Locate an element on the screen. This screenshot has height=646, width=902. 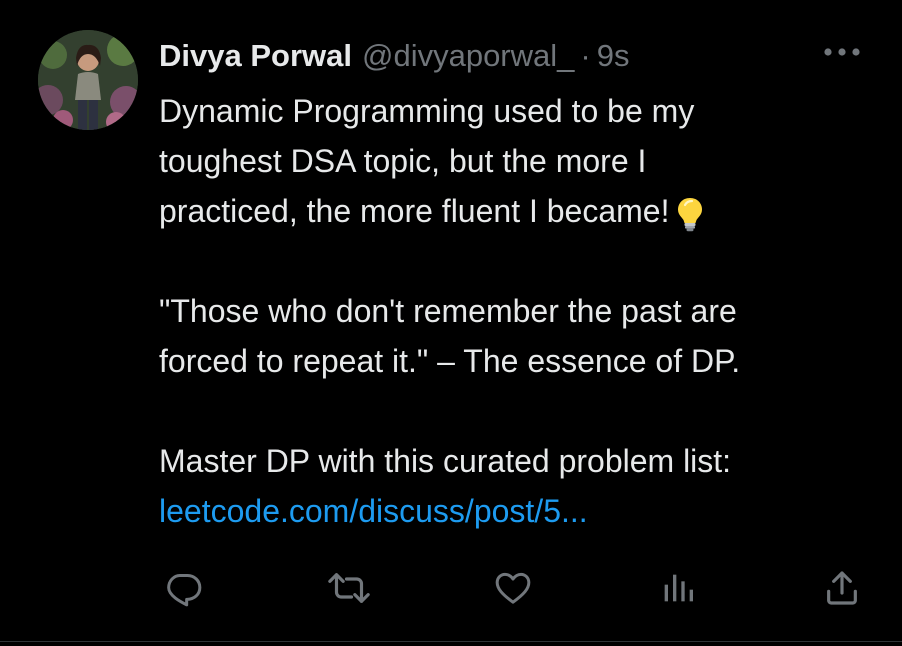
action-bar is located at coordinates (451, 588).